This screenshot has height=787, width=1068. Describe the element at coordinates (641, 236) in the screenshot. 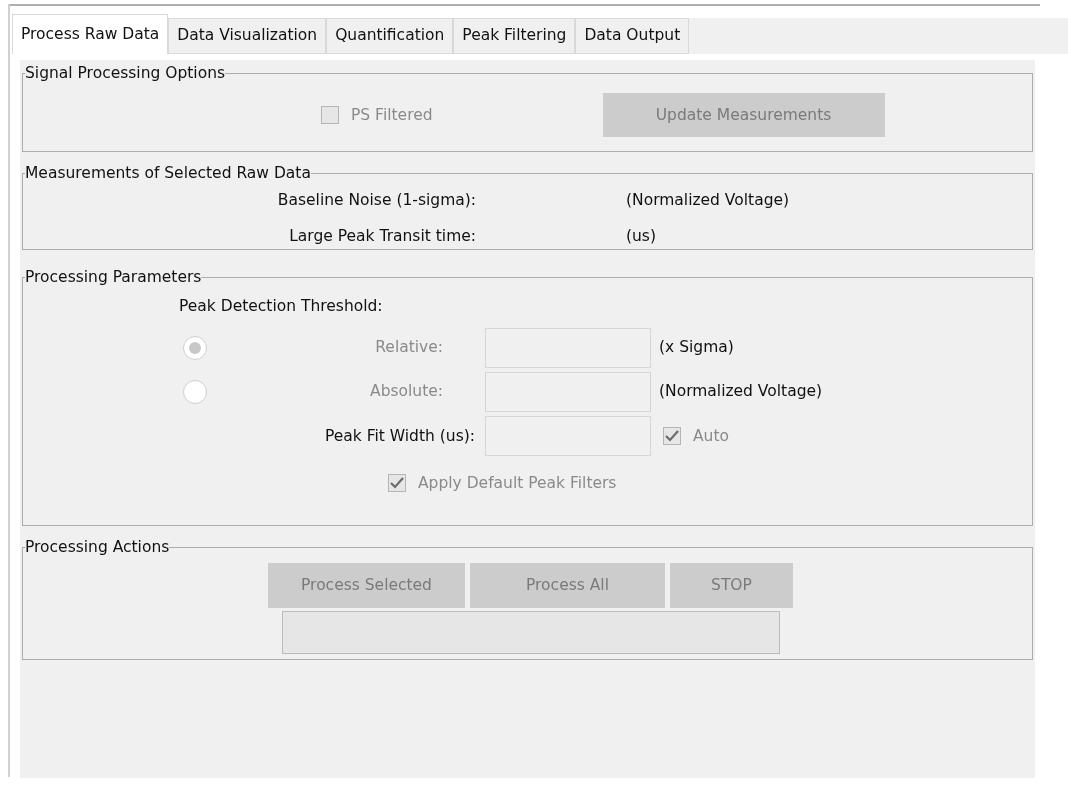

I see `measurement-unit: (us)` at that location.